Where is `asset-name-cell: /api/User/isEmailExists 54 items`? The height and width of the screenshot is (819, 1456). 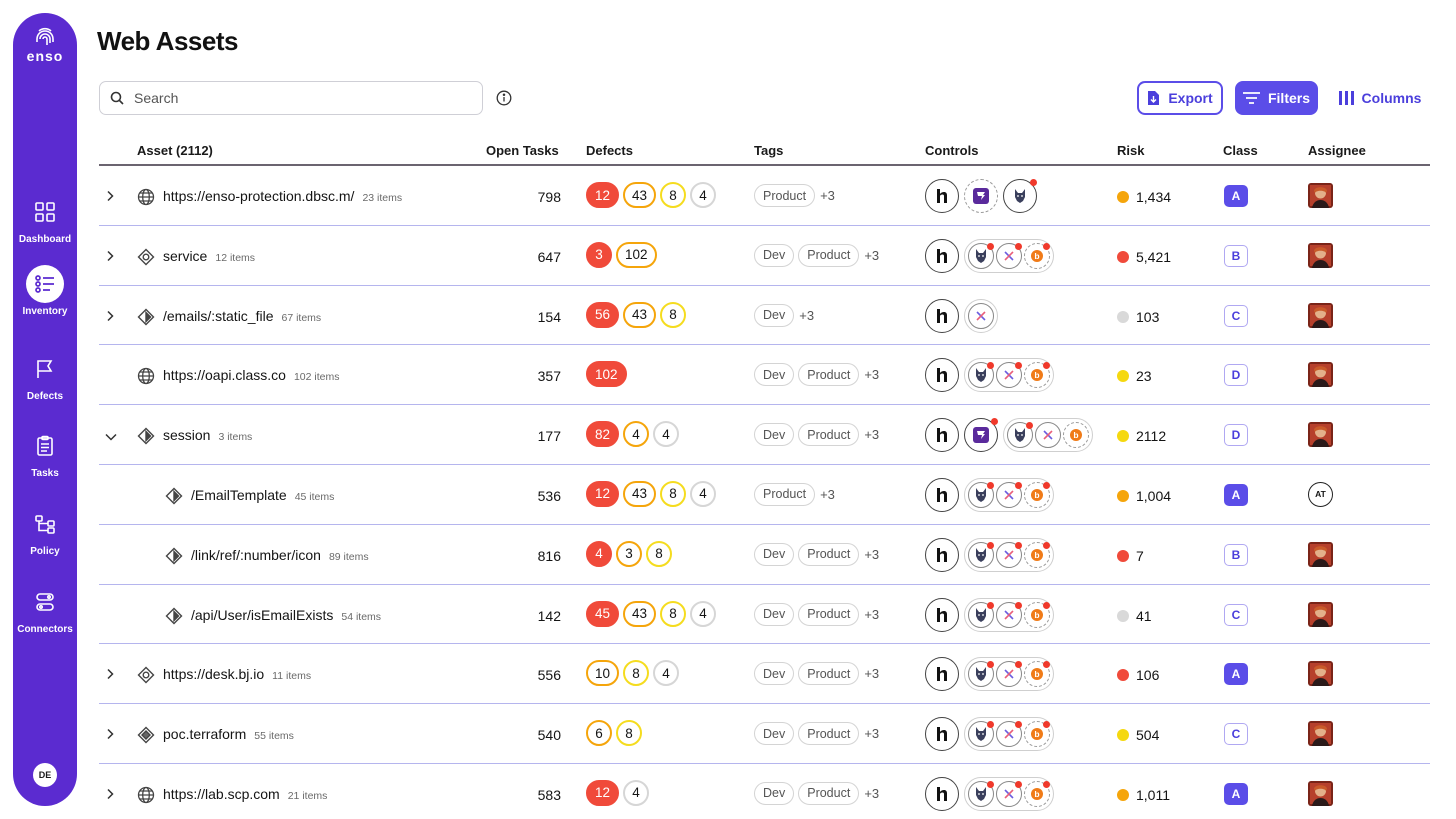 asset-name-cell: /api/User/isEmailExists 54 items is located at coordinates (286, 615).